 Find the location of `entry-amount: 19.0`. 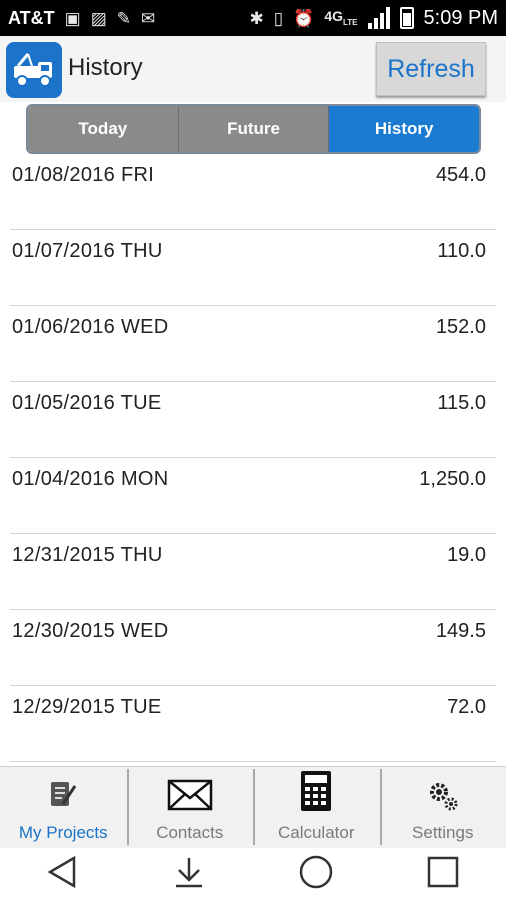

entry-amount: 19.0 is located at coordinates (466, 555).